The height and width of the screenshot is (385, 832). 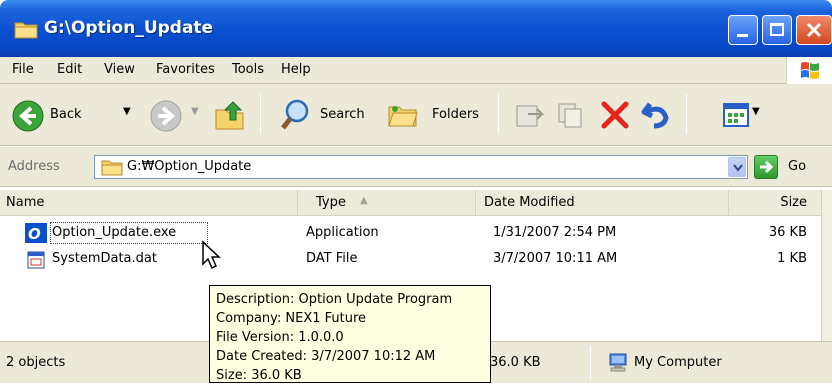 I want to click on windows-logo, so click(x=809, y=70).